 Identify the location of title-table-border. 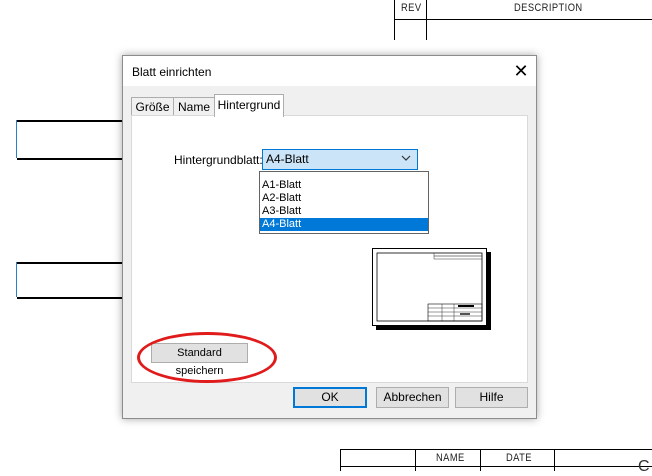
(340, 460).